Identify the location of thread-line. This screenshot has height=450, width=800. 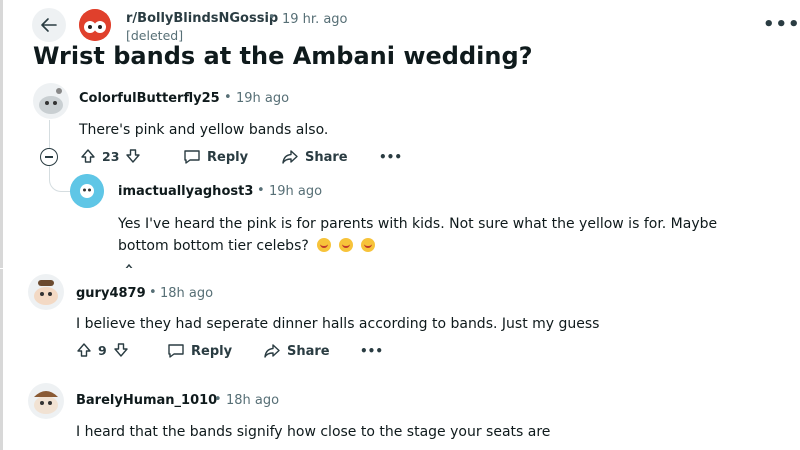
(49, 134).